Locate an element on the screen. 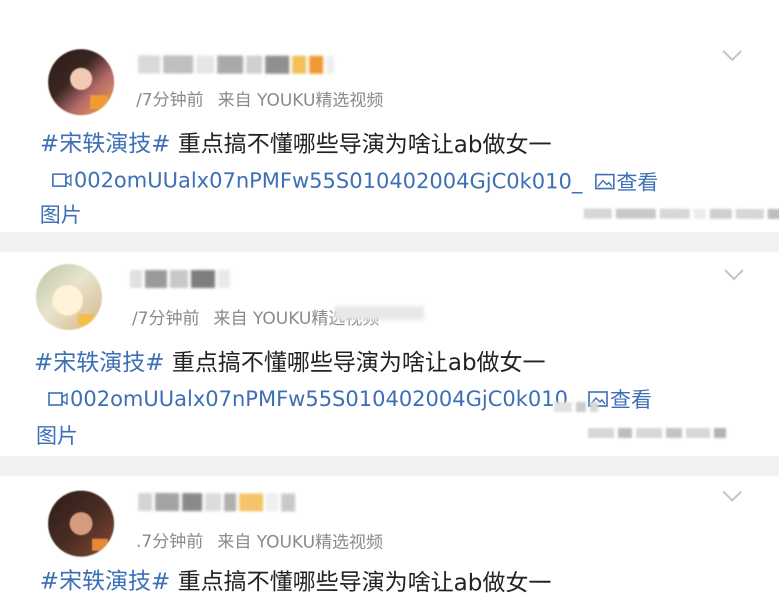 The image size is (779, 604). picture-icon is located at coordinates (604, 181).